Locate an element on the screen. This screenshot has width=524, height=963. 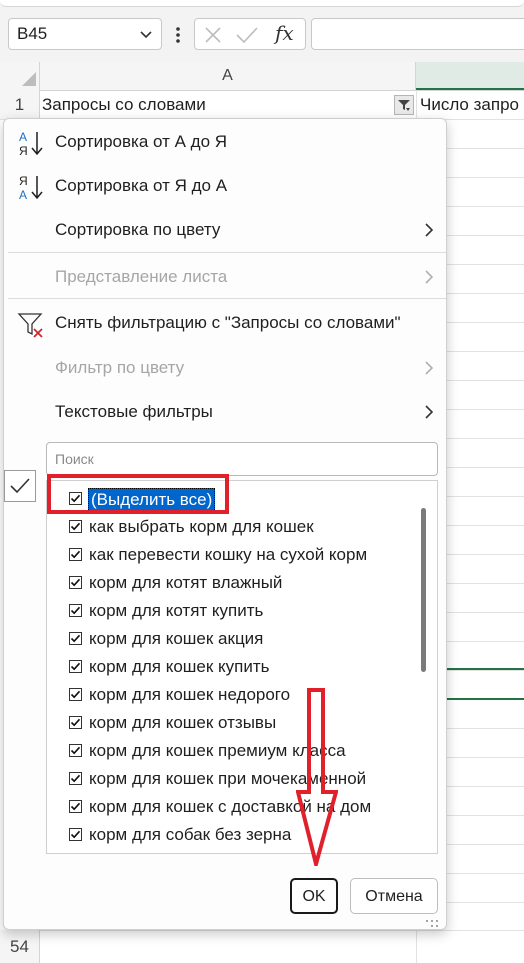
column-header-a: A is located at coordinates (228, 76).